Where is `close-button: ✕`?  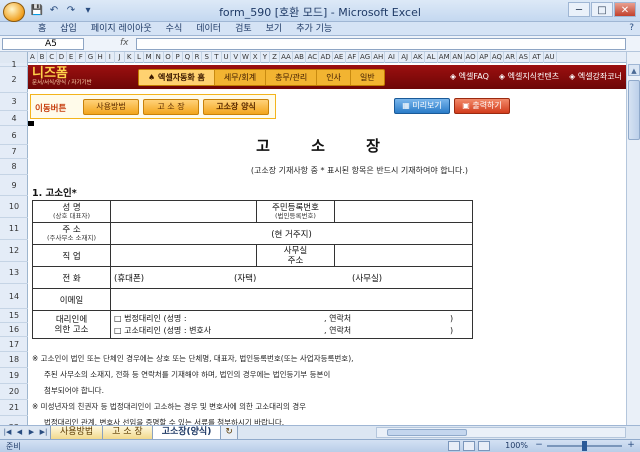 close-button: ✕ is located at coordinates (625, 9).